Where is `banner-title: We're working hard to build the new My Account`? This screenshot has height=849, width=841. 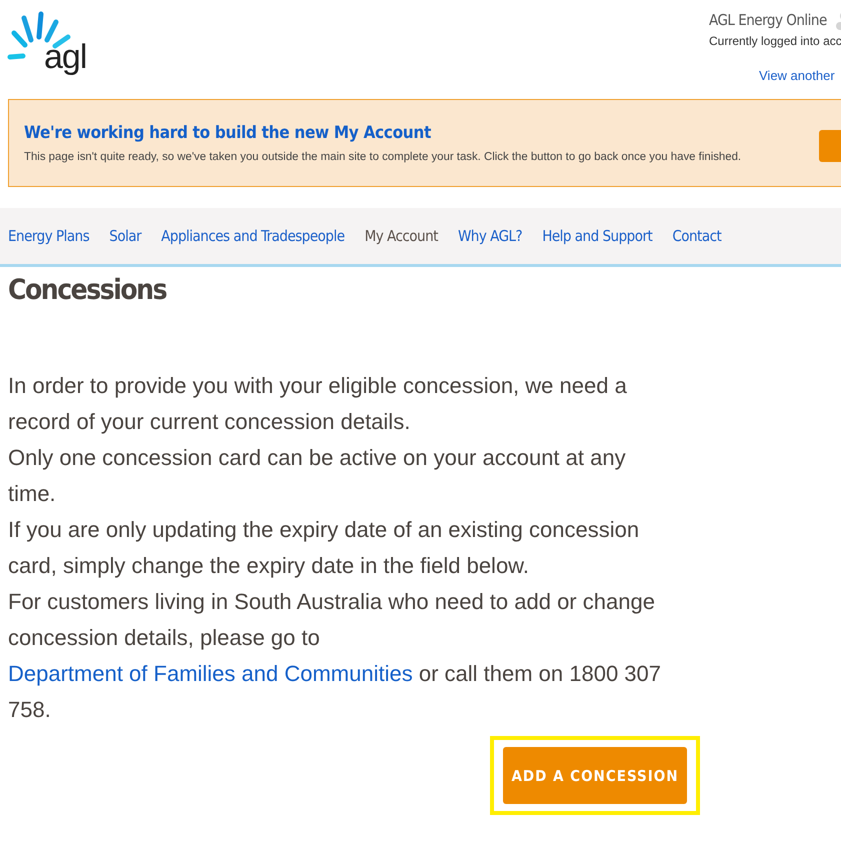 banner-title: We're working hard to build the new My Account is located at coordinates (228, 133).